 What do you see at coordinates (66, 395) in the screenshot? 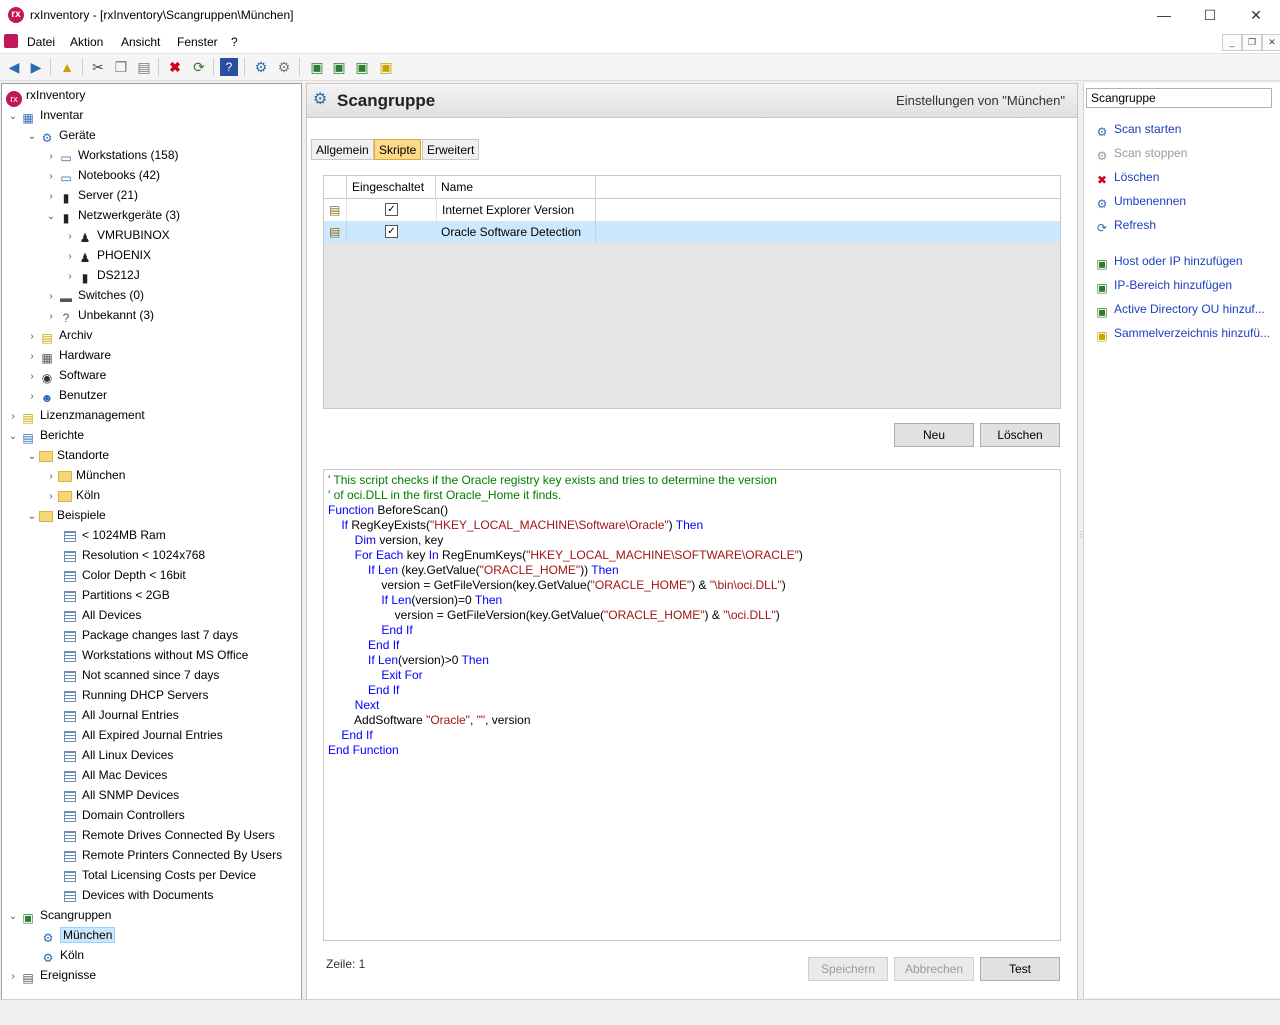
I see `tree-item-benutzer: › ☻ Benutzer` at bounding box center [66, 395].